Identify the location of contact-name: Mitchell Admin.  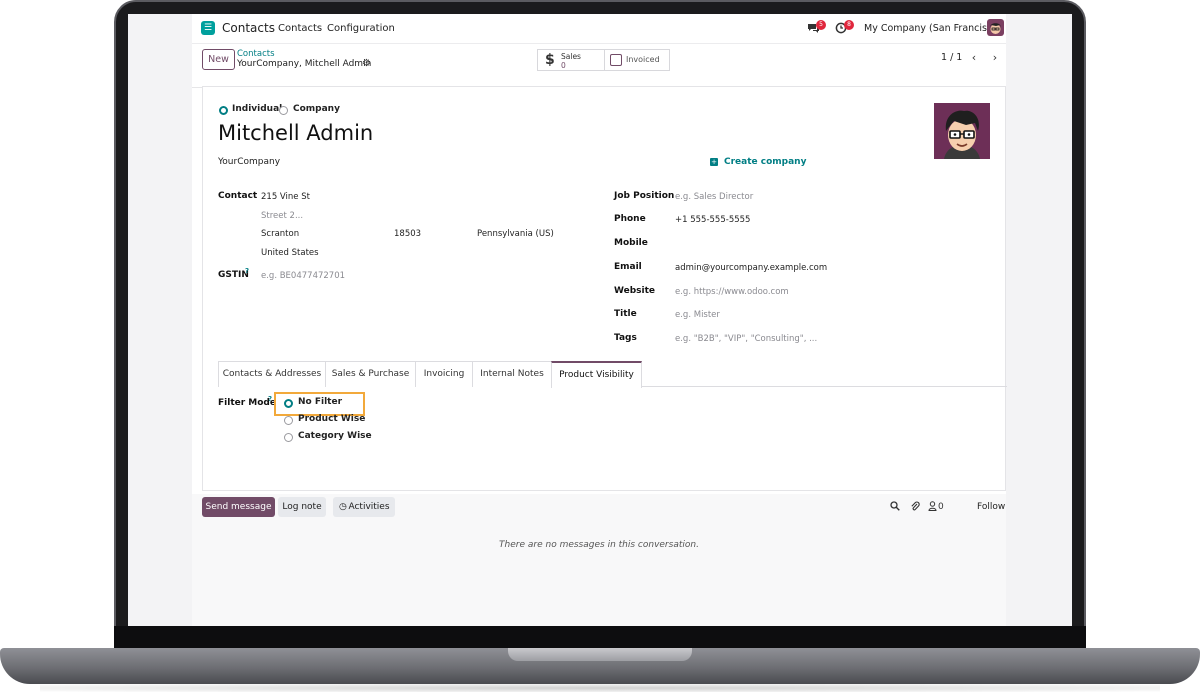
(295, 133).